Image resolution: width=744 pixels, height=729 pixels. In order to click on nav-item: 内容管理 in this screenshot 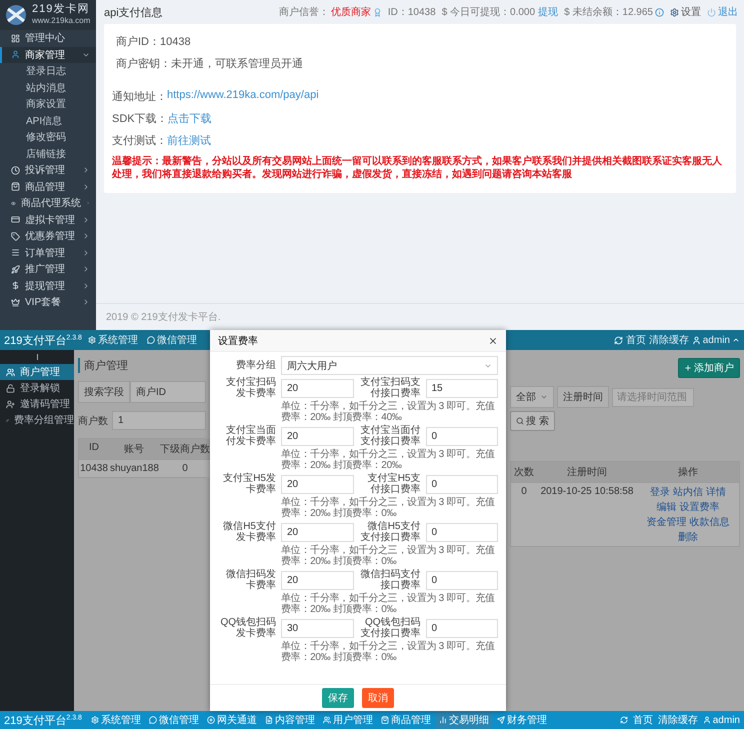, I will do `click(290, 720)`.